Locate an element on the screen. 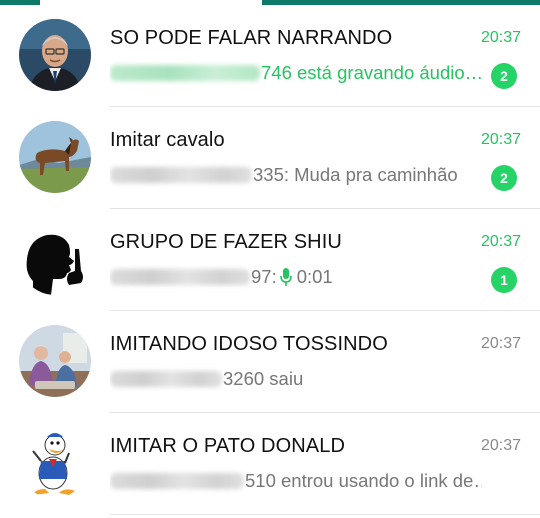  chat-preview: 97: 0:01 is located at coordinates (296, 277).